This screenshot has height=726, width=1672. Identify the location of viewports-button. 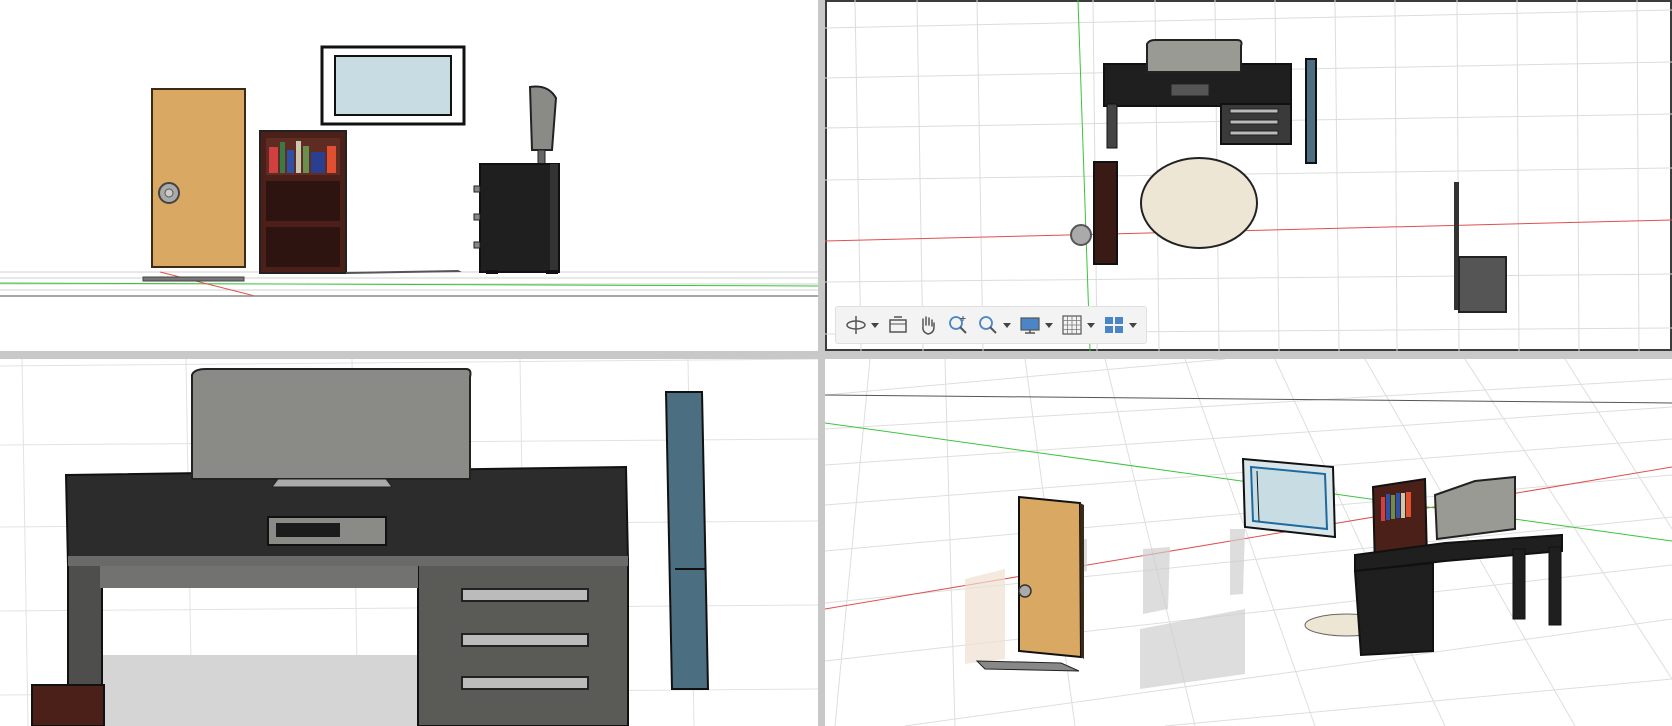
(1120, 325).